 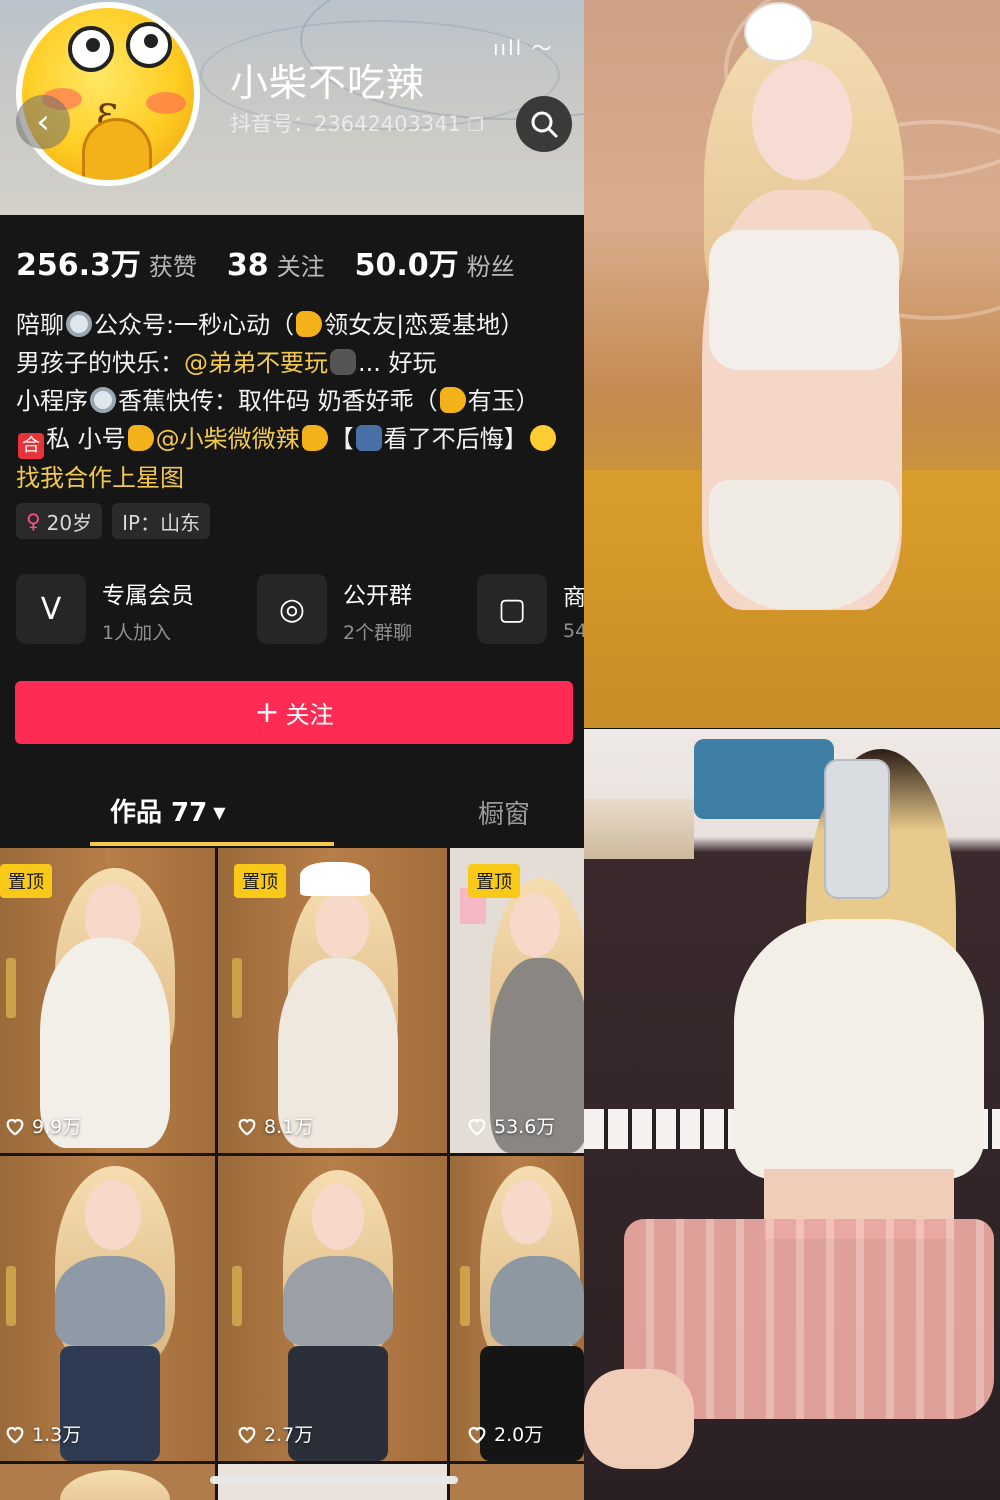 I want to click on feature-shop: ▢ 商 54, so click(x=530, y=610).